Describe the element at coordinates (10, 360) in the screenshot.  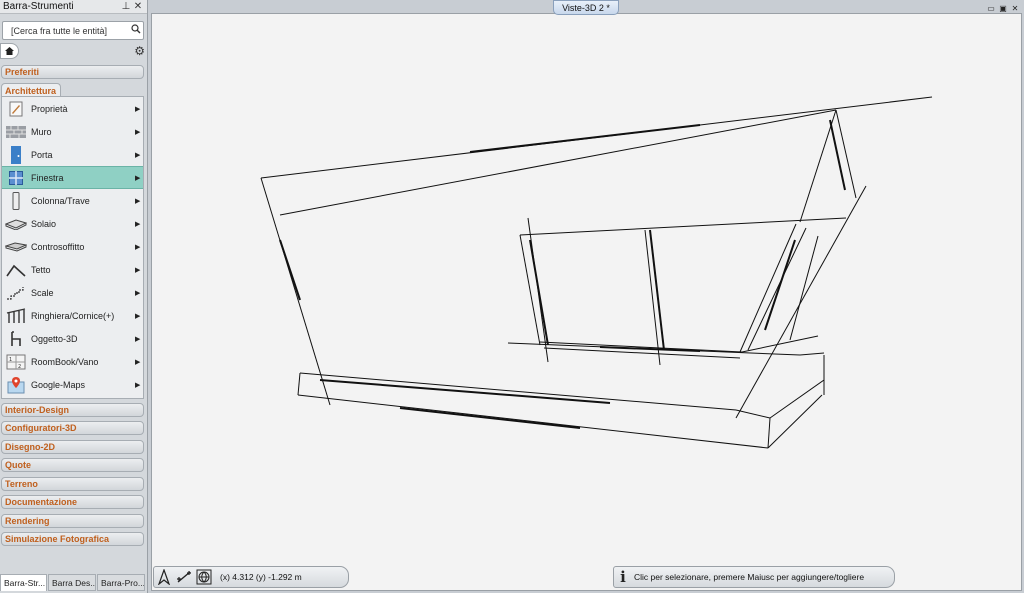
I see `svg-text: 1` at that location.